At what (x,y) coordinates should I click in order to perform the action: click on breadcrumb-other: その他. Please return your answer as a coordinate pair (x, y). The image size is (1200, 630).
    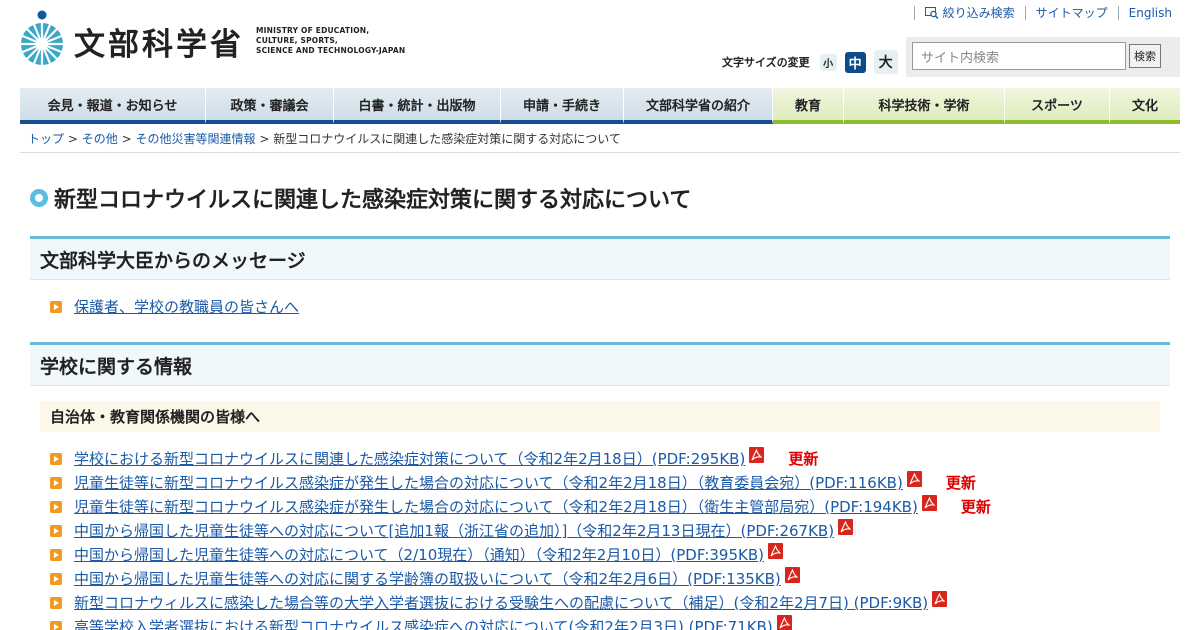
    Looking at the image, I should click on (100, 139).